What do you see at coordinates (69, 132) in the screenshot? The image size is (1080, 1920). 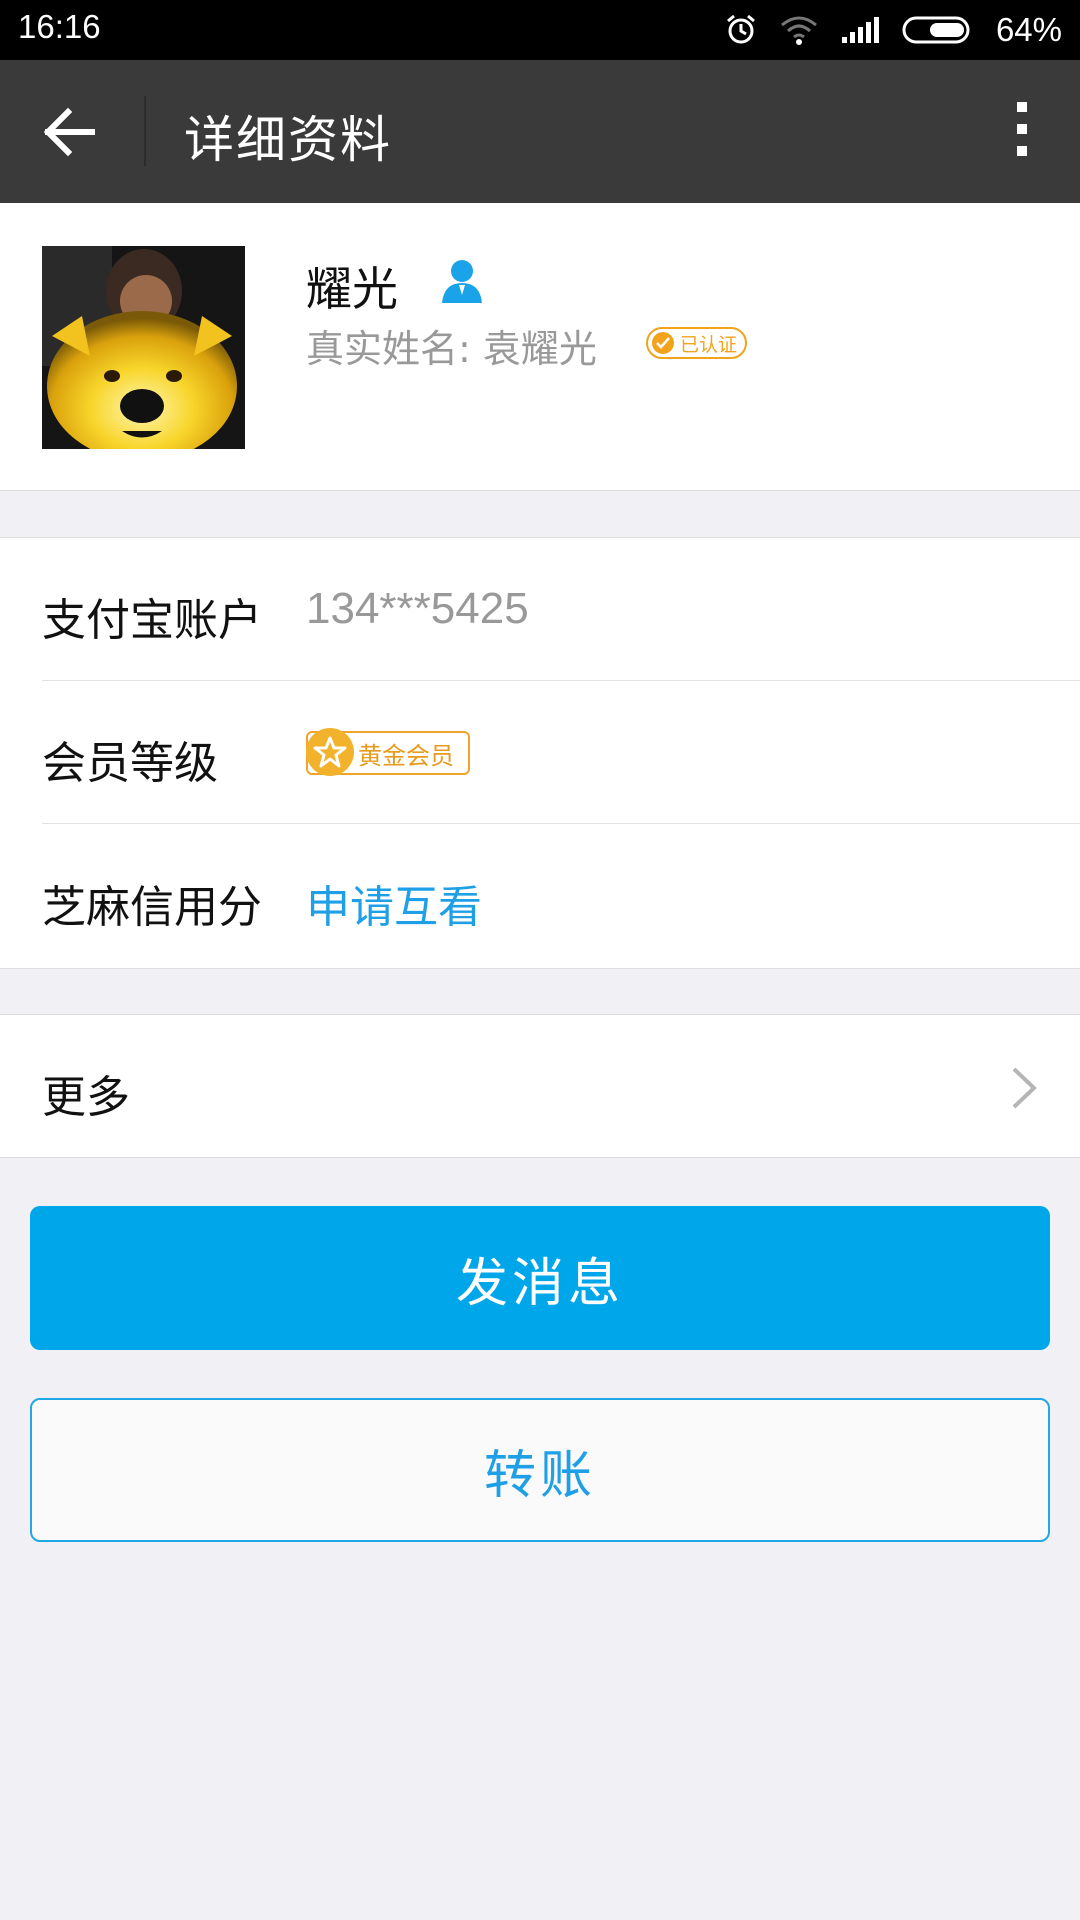 I see `back-arrow-icon` at bounding box center [69, 132].